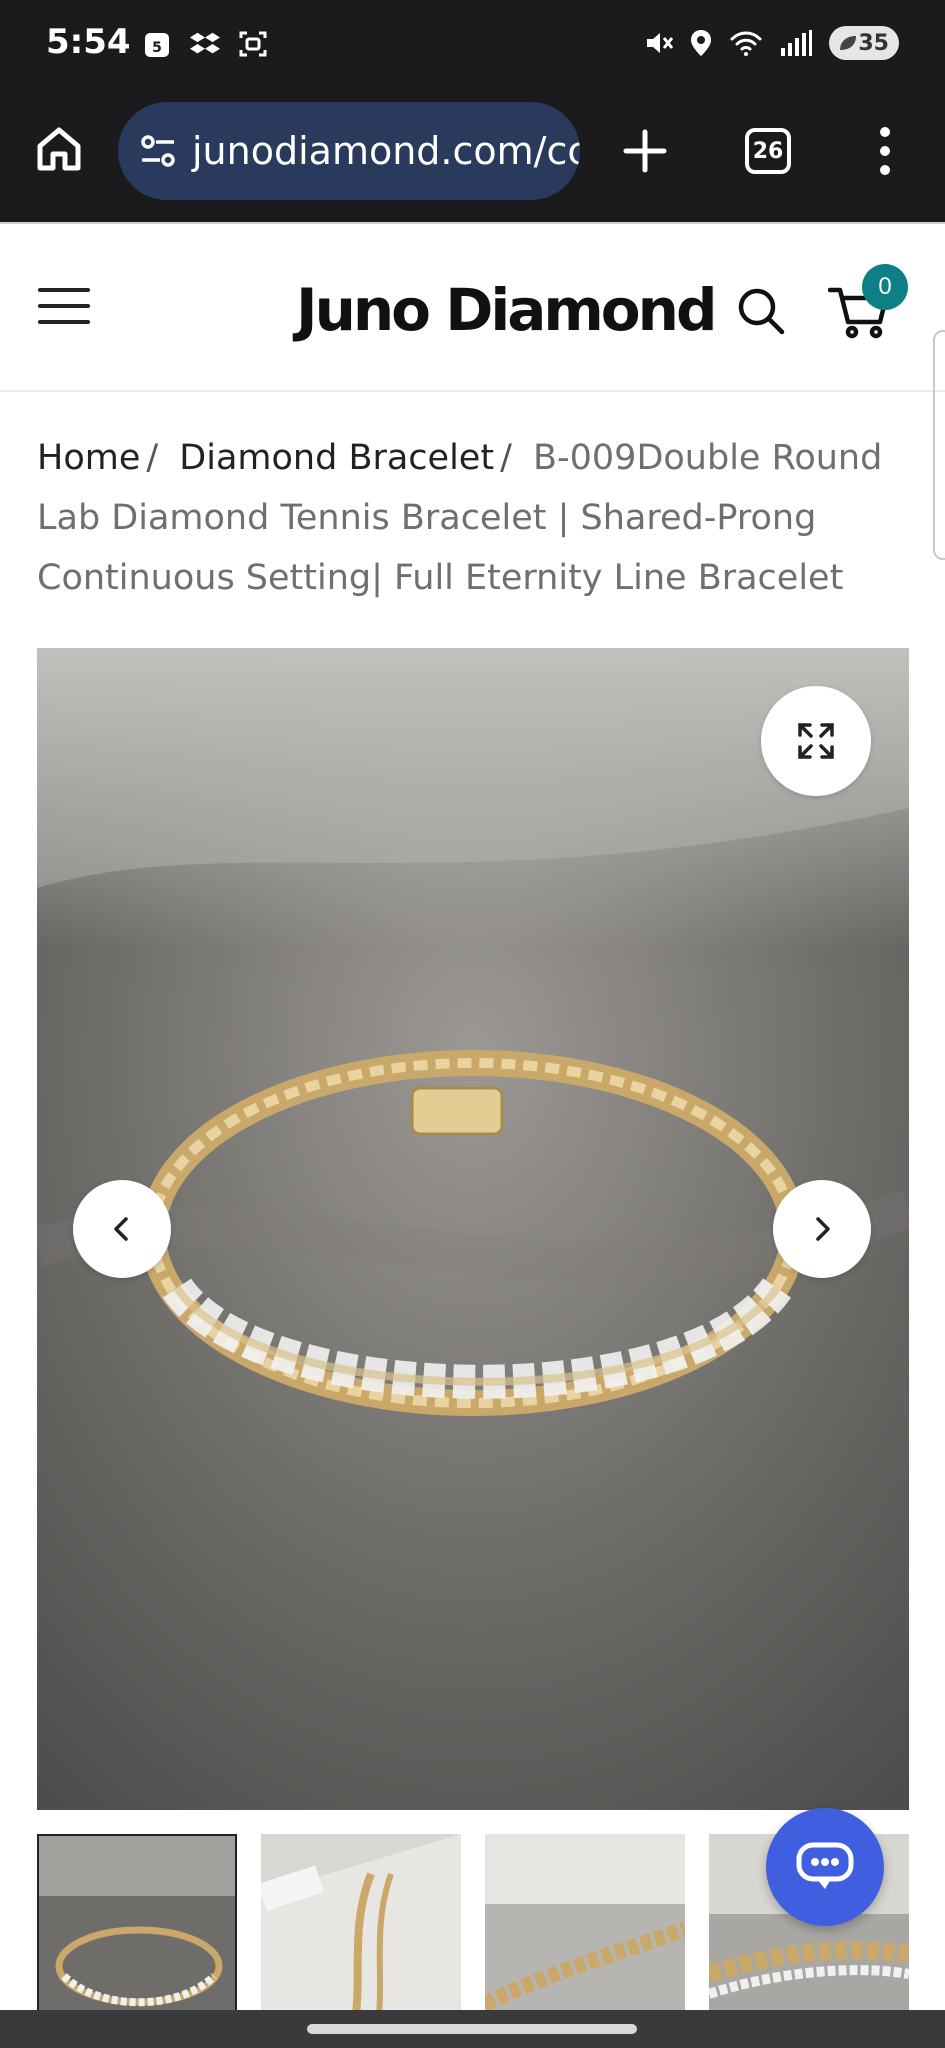 The width and height of the screenshot is (945, 2048). I want to click on more-vert-icon, so click(885, 151).